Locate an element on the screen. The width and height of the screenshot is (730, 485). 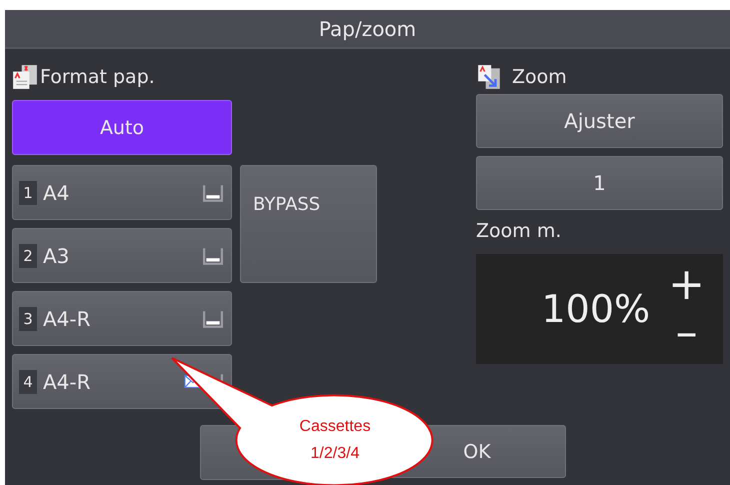
tray-number: 3 is located at coordinates (28, 318).